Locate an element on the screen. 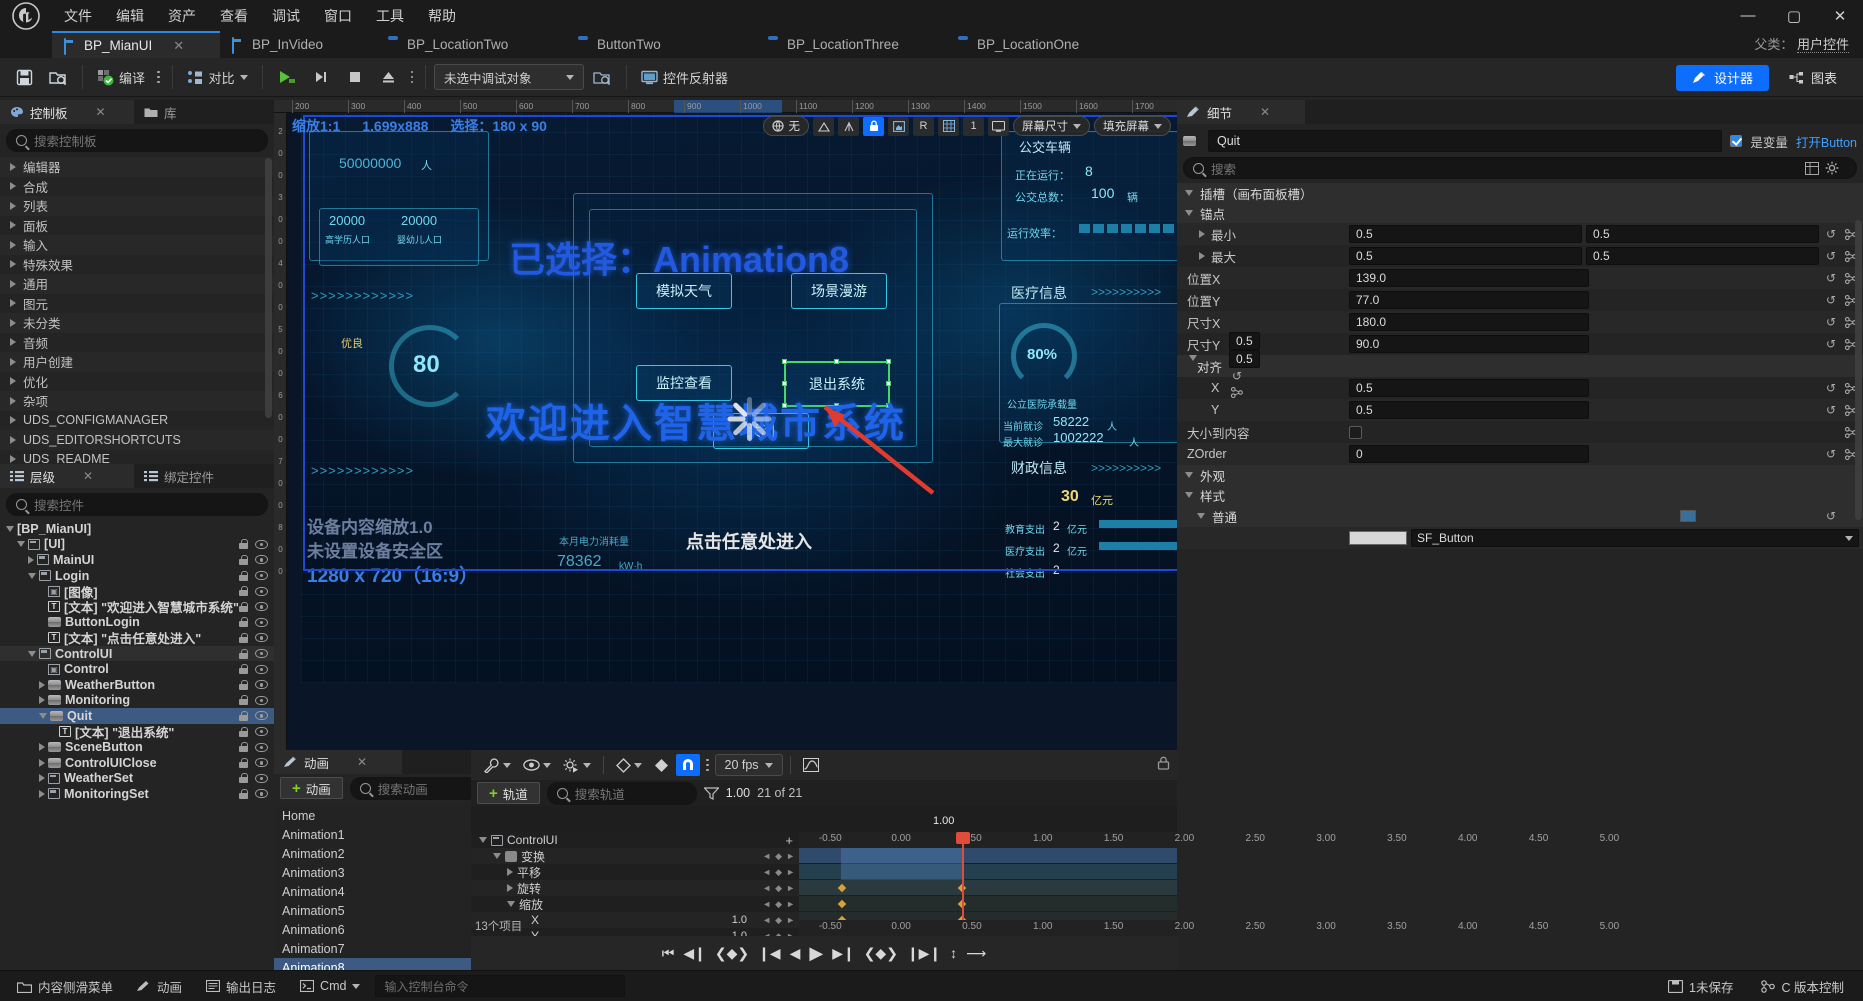  track-value: 1.0 is located at coordinates (739, 920).